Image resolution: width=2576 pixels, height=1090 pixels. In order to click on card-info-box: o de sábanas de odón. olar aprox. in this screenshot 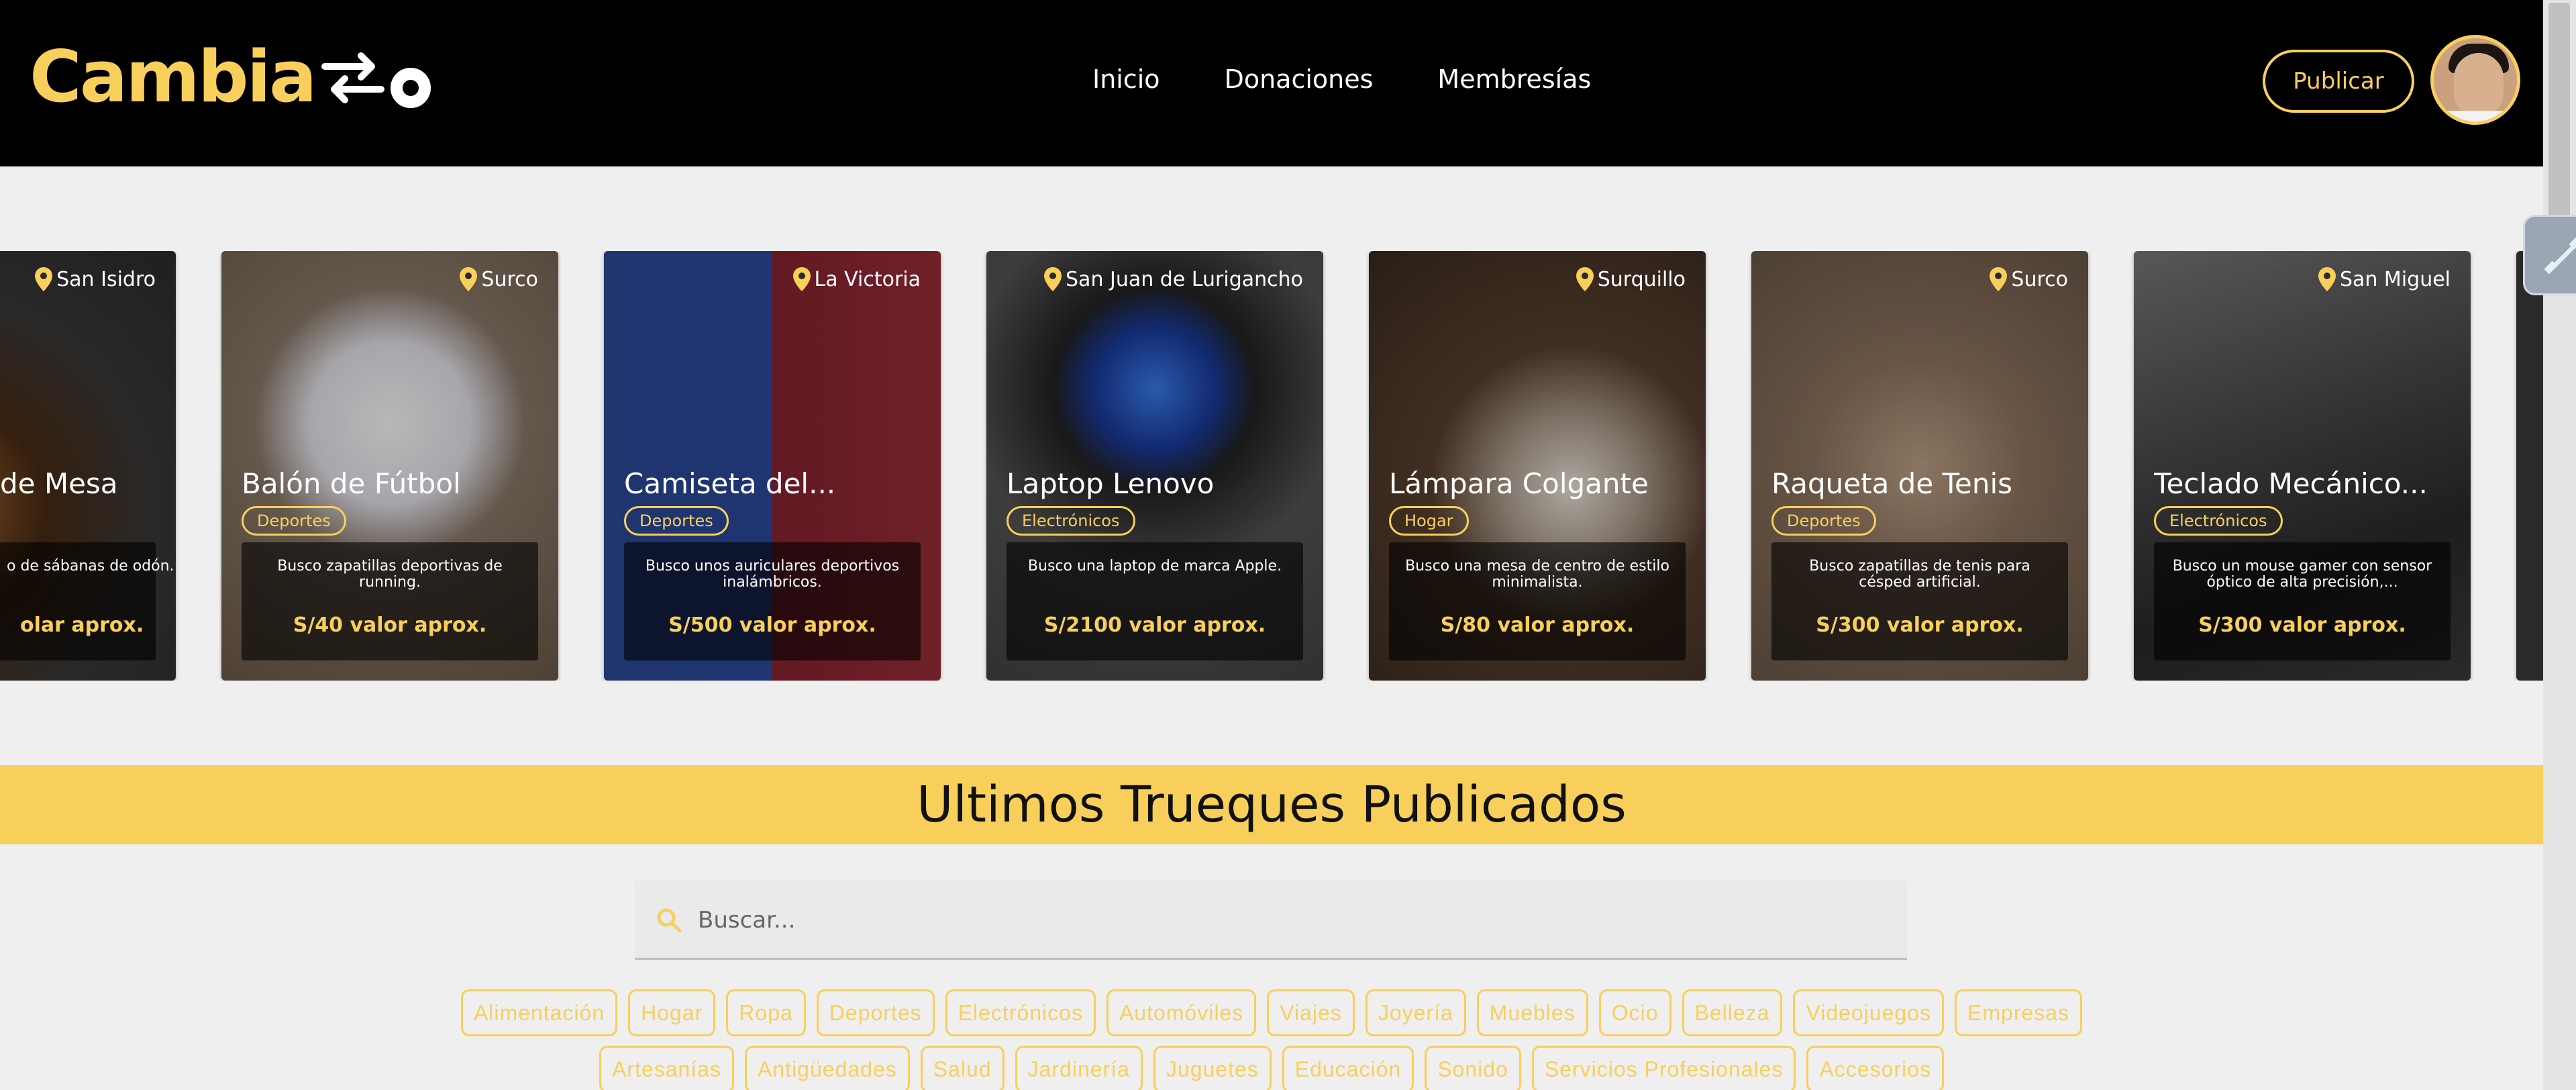, I will do `click(87, 601)`.